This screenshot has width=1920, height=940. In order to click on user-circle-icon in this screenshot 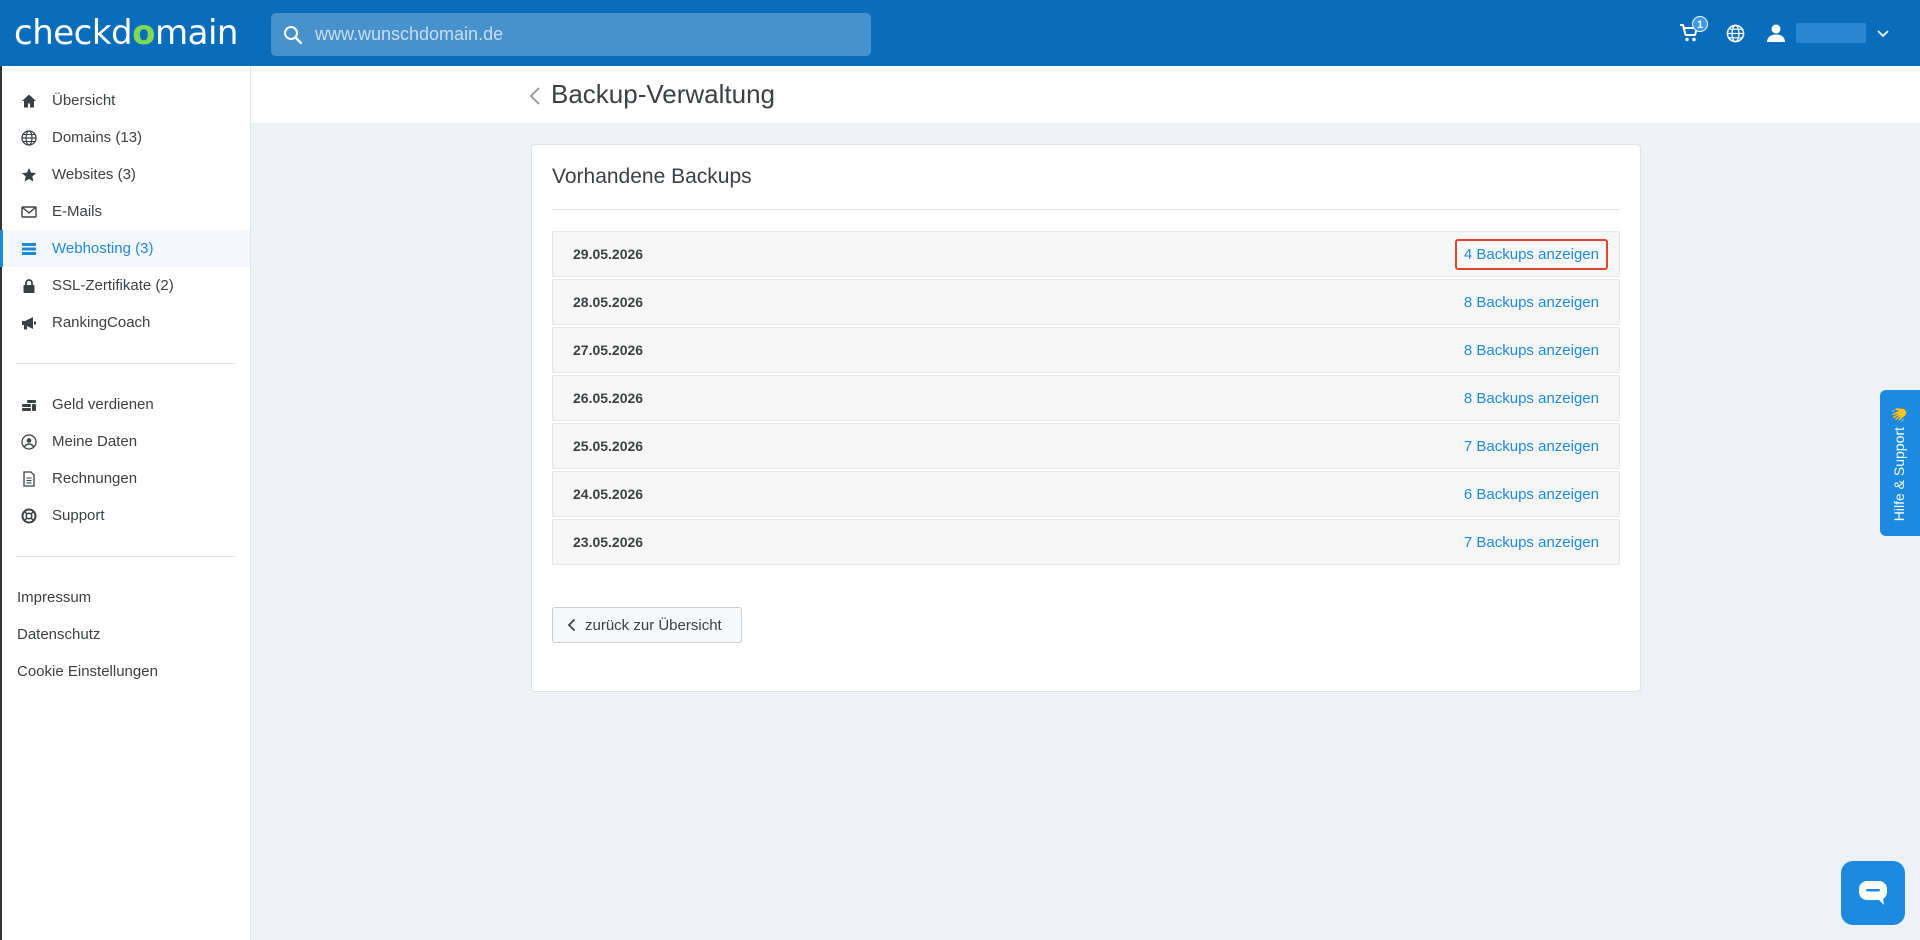, I will do `click(29, 442)`.